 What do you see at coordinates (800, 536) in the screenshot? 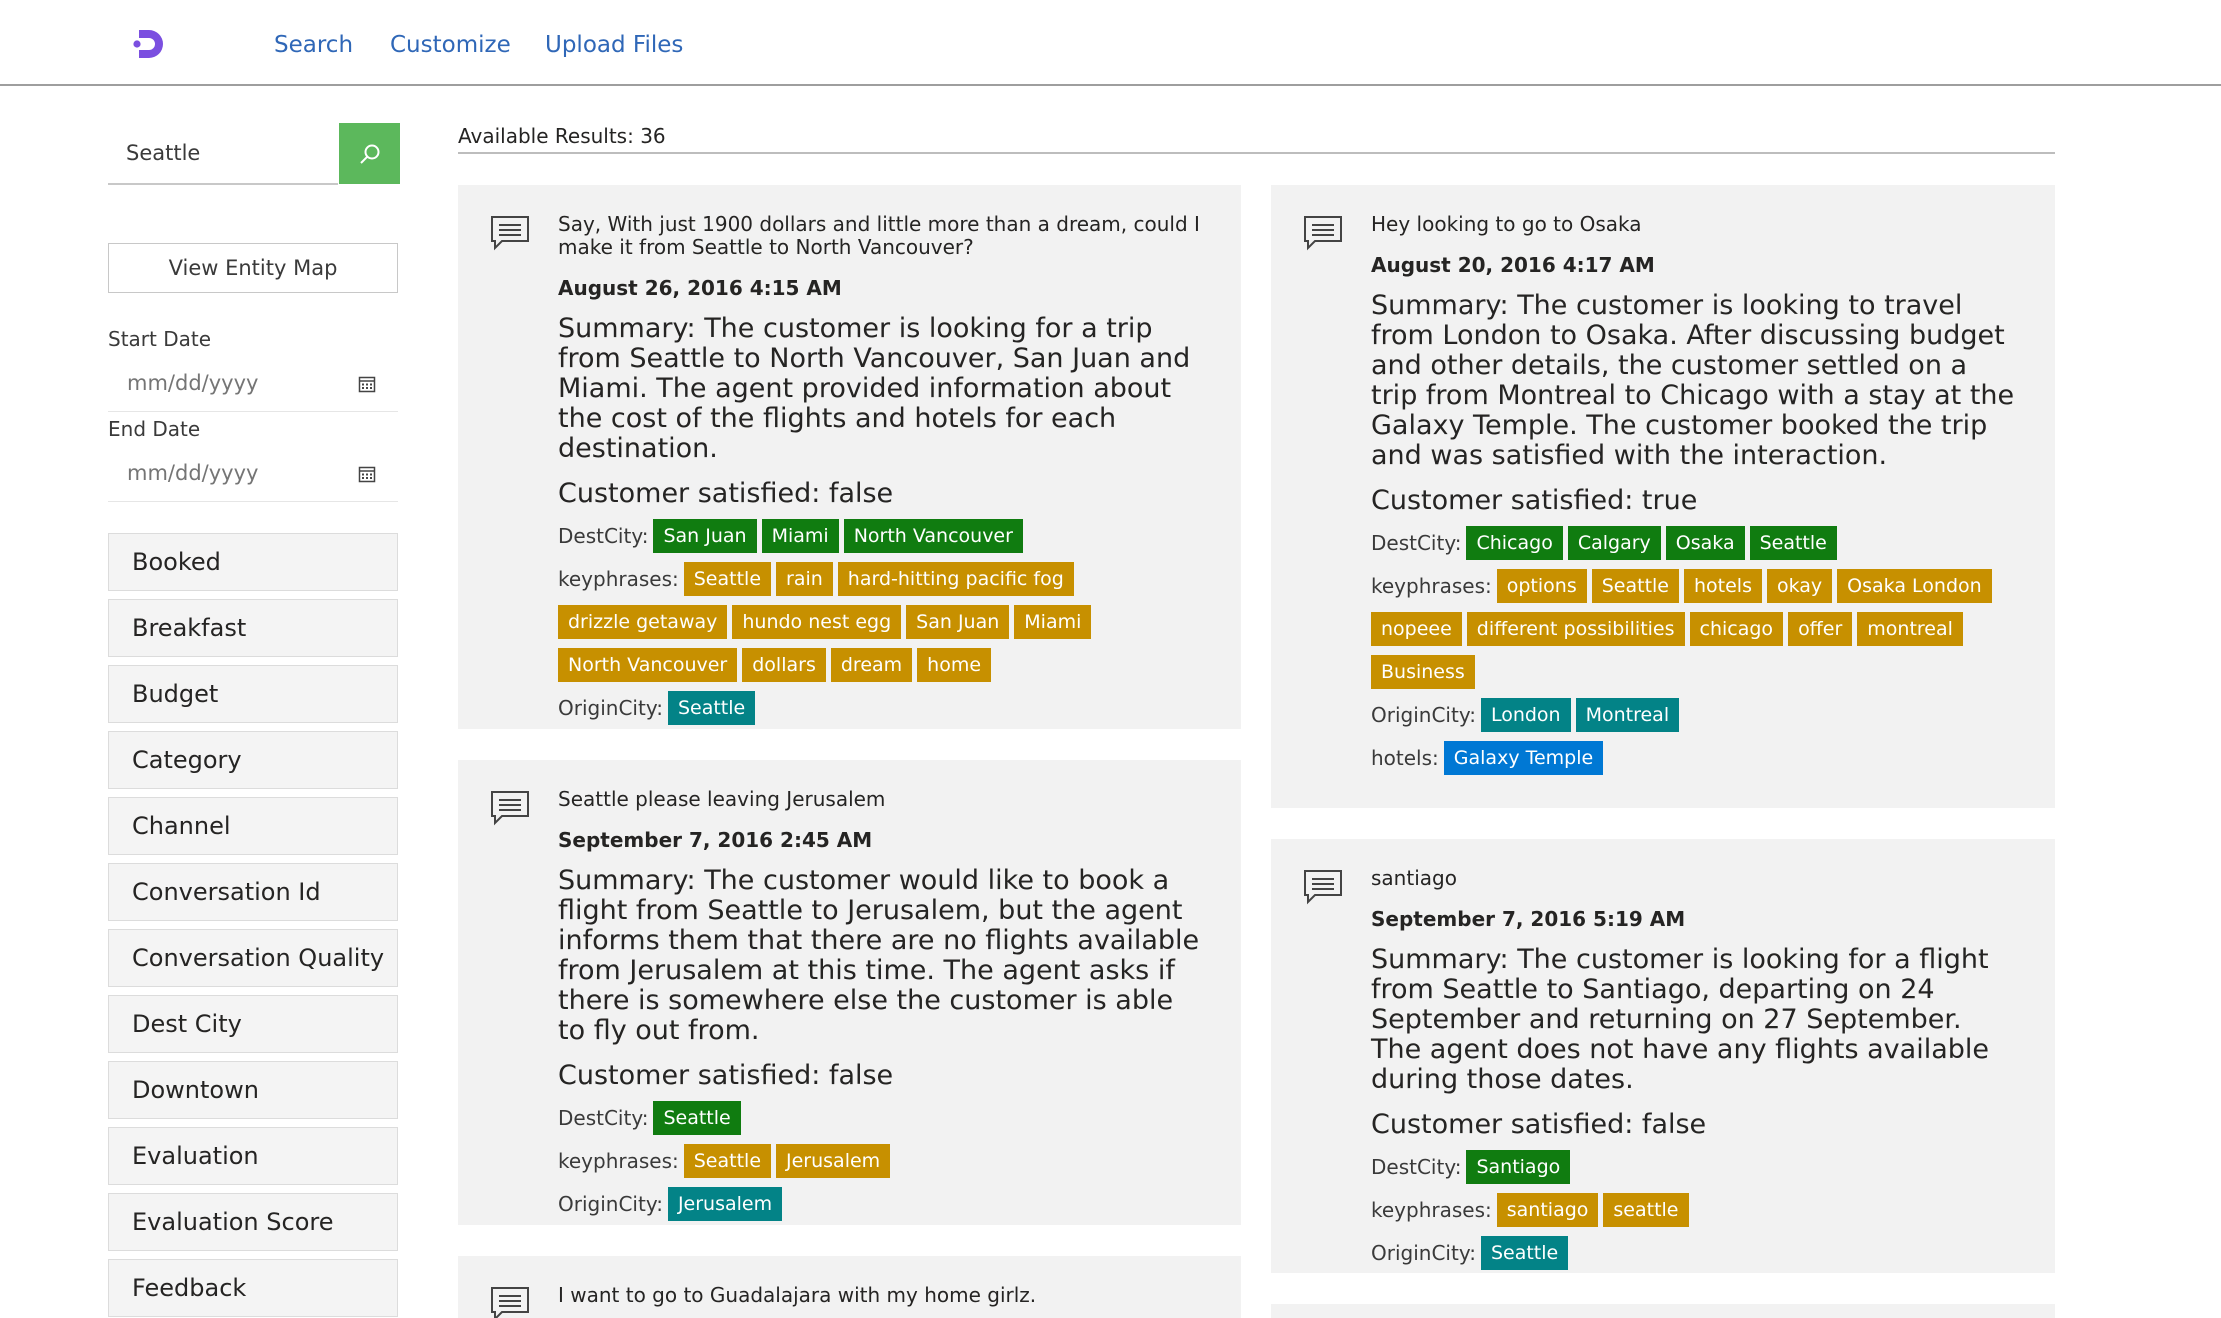
I see `destcity-tag: Miami` at bounding box center [800, 536].